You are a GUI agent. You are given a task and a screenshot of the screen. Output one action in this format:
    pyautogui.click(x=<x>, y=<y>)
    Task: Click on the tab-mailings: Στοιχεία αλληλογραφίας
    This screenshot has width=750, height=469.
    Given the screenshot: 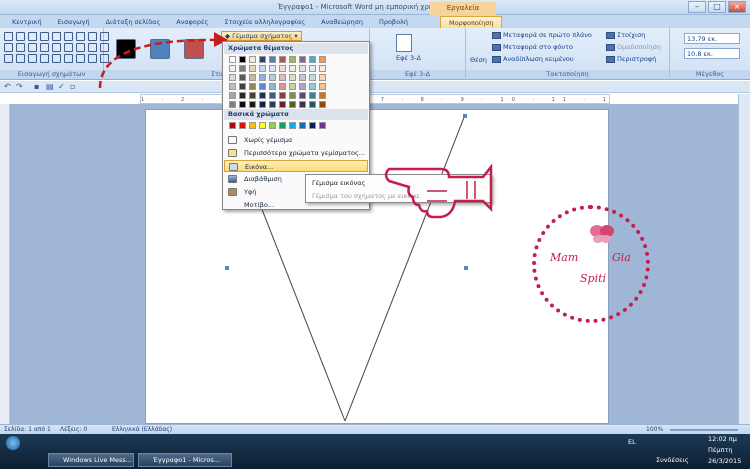 What is the action you would take?
    pyautogui.click(x=264, y=22)
    